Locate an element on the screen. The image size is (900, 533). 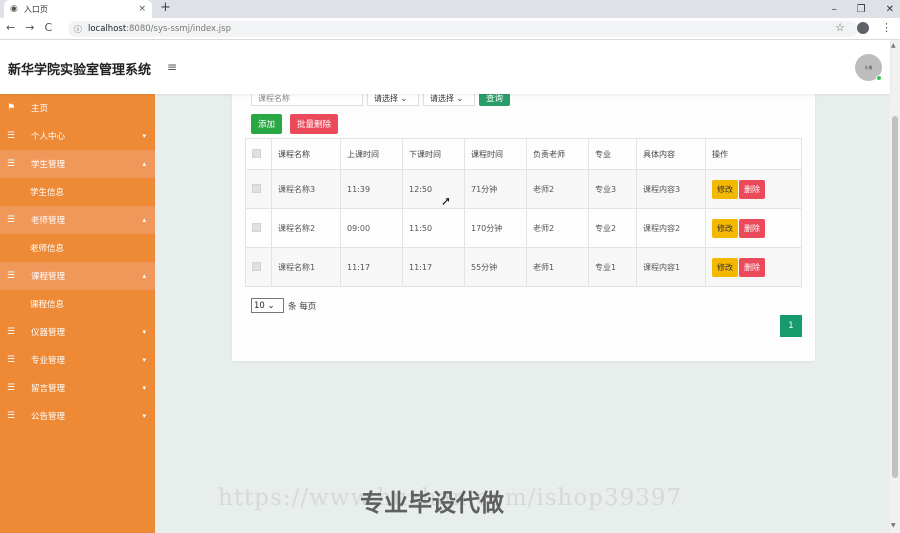
select-all-checkbox is located at coordinates (256, 153).